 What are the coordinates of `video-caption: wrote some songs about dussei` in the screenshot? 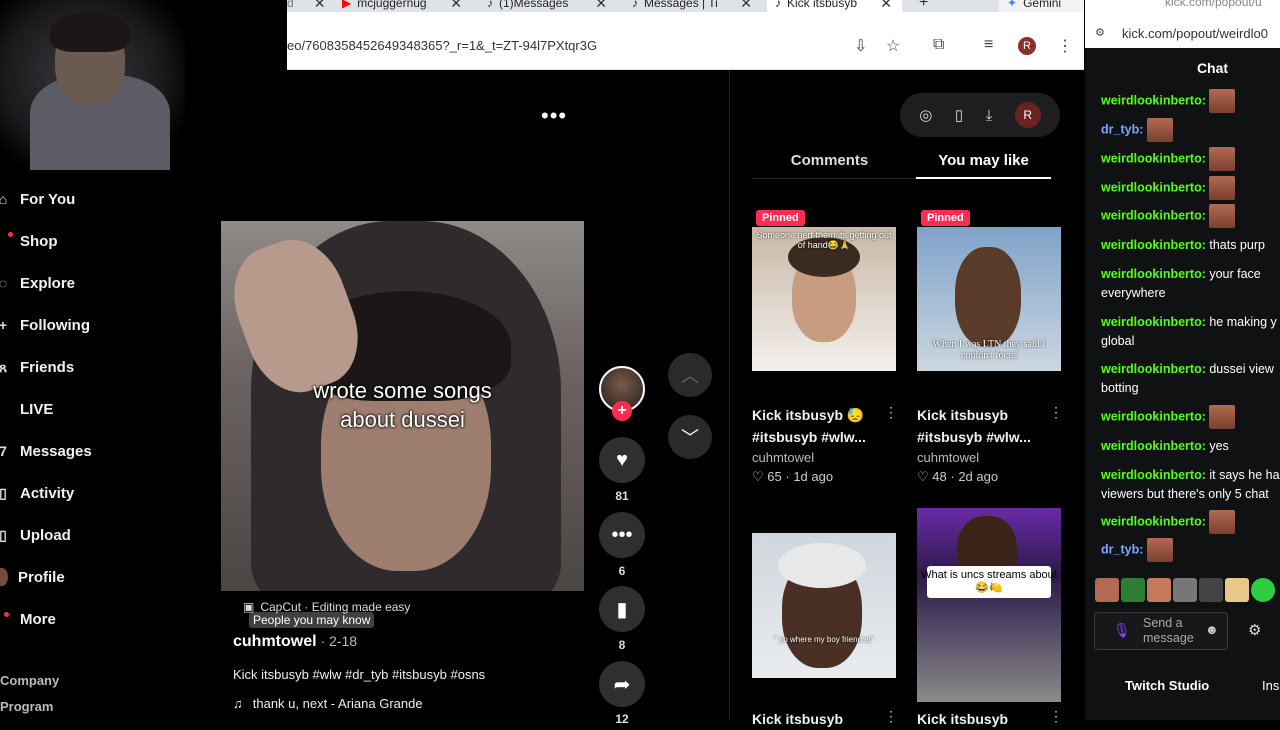 It's located at (402, 405).